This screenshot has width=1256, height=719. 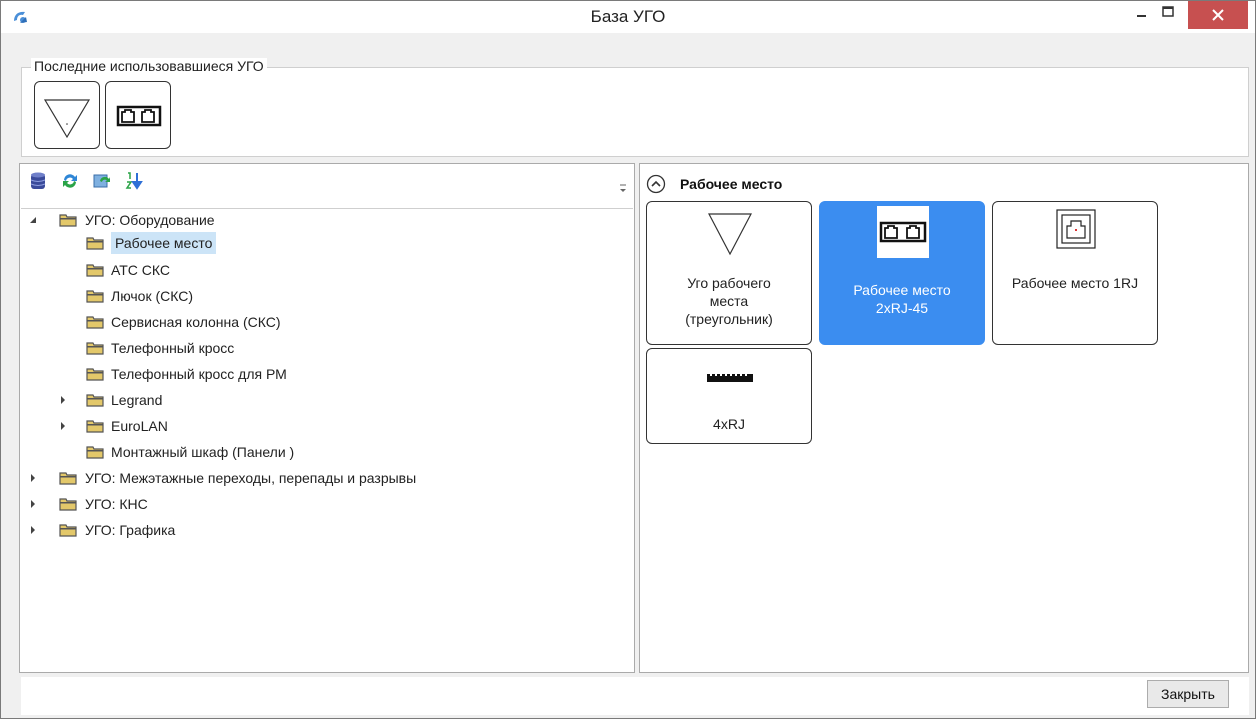 I want to click on symbol-tile-double-rj45: Рабочее место 2xRJ-45, so click(x=902, y=273).